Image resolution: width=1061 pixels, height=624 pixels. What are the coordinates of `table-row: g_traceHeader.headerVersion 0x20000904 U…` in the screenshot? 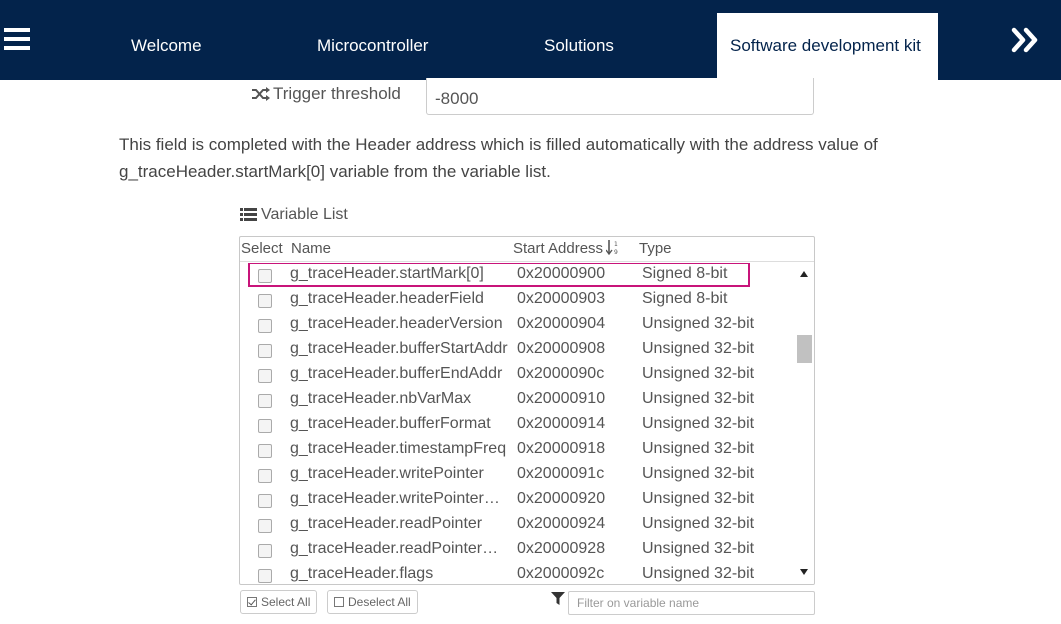 It's located at (517, 325).